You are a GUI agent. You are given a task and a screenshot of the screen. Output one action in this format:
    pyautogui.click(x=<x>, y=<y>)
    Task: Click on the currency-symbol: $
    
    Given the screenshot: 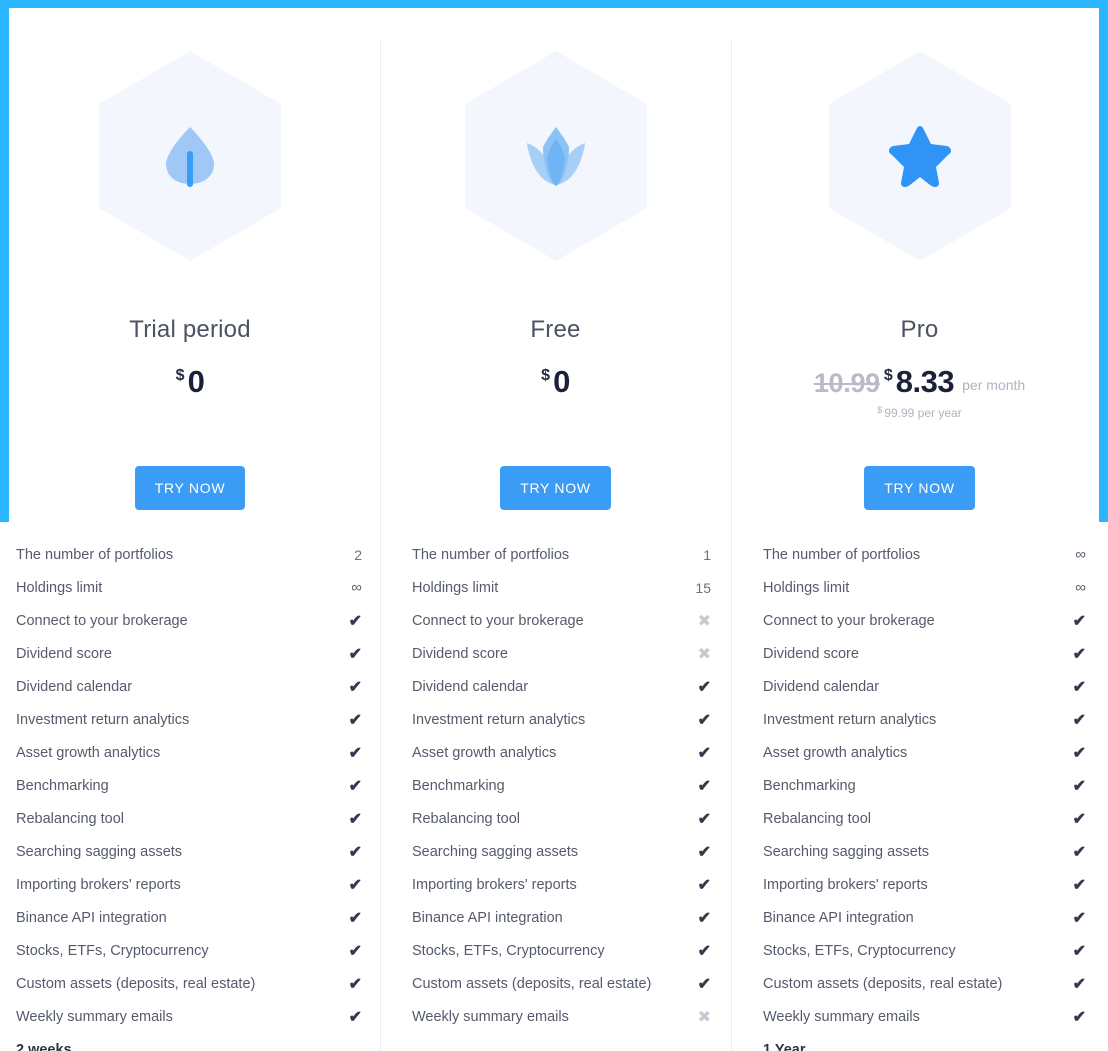 What is the action you would take?
    pyautogui.click(x=888, y=375)
    